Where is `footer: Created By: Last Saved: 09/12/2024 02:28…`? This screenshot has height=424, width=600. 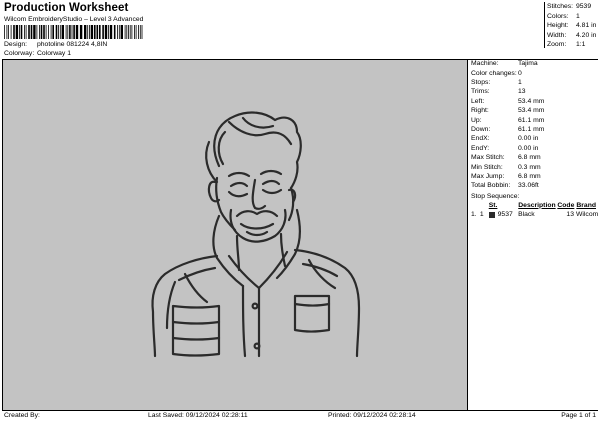 footer: Created By: Last Saved: 09/12/2024 02:28… is located at coordinates (300, 417).